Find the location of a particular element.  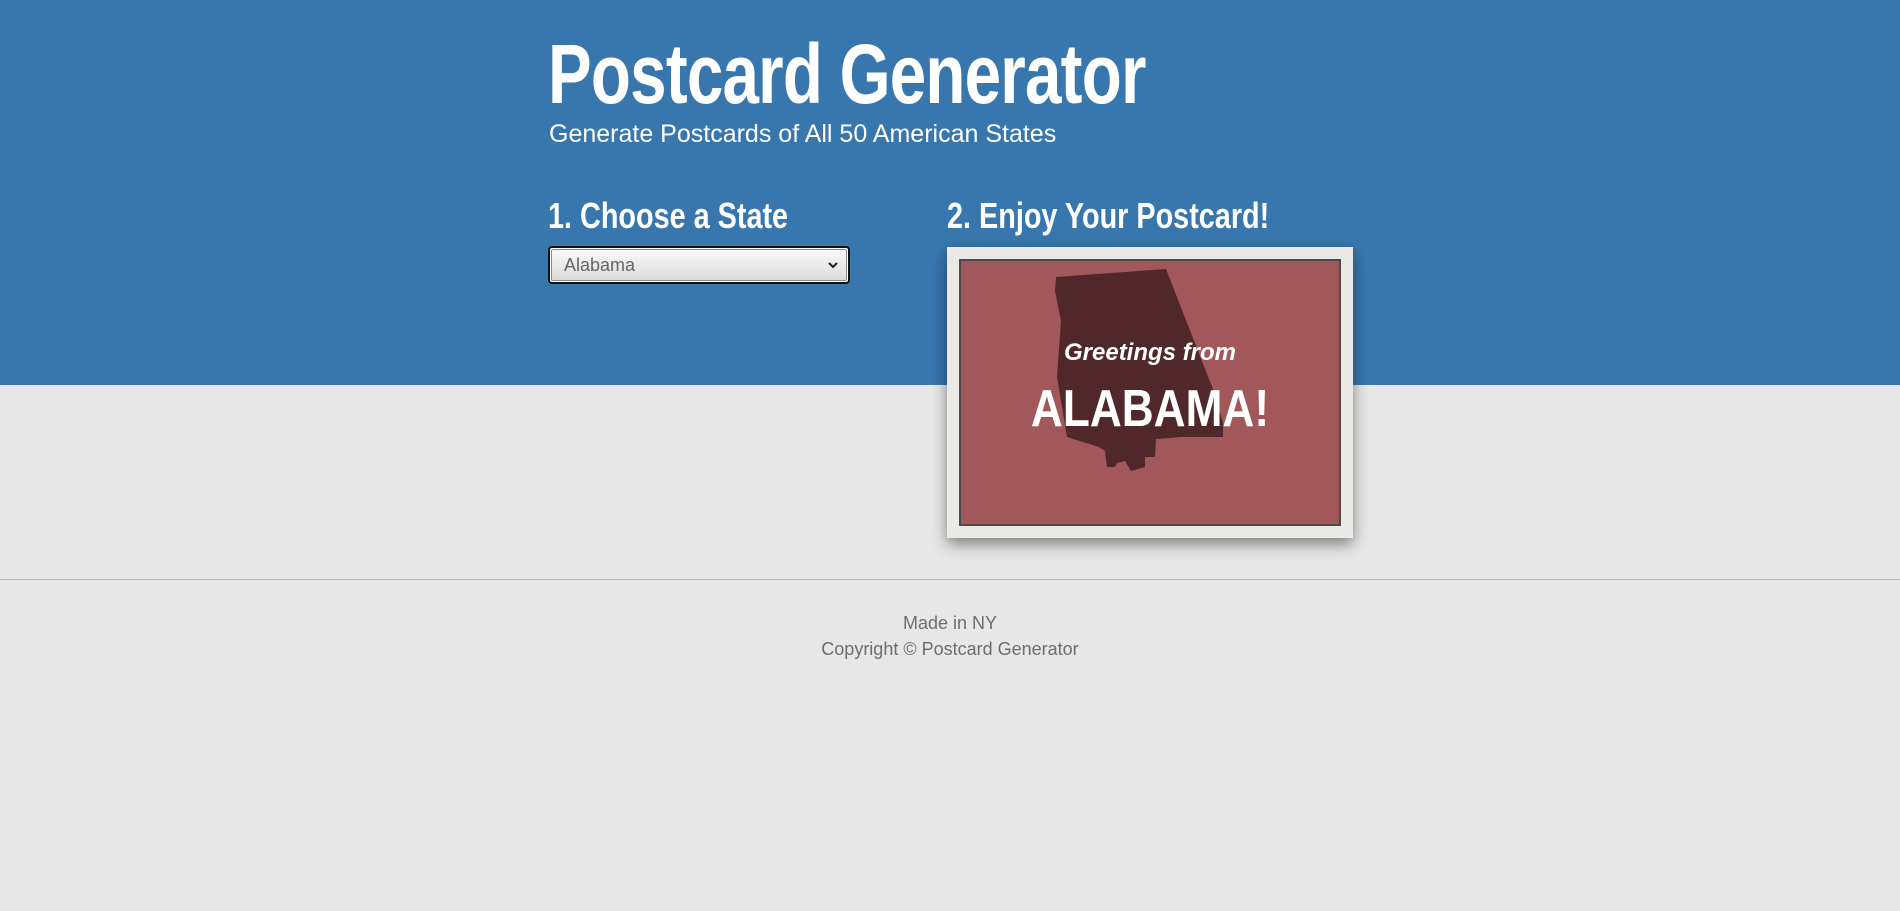

postcard: Greetings from ALABAMA! is located at coordinates (1150, 392).